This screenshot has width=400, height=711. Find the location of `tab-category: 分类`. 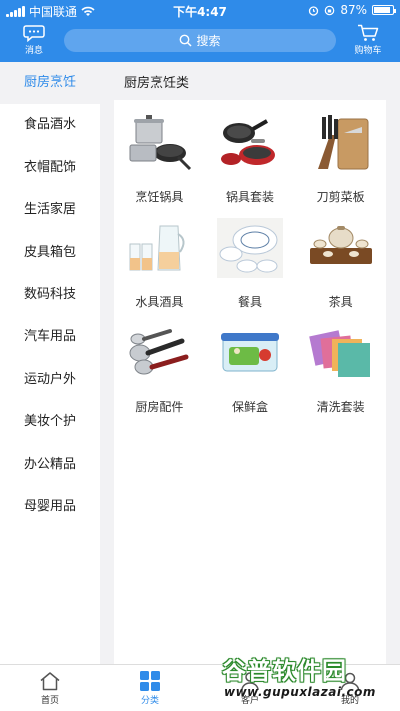

tab-category: 分类 is located at coordinates (150, 688).